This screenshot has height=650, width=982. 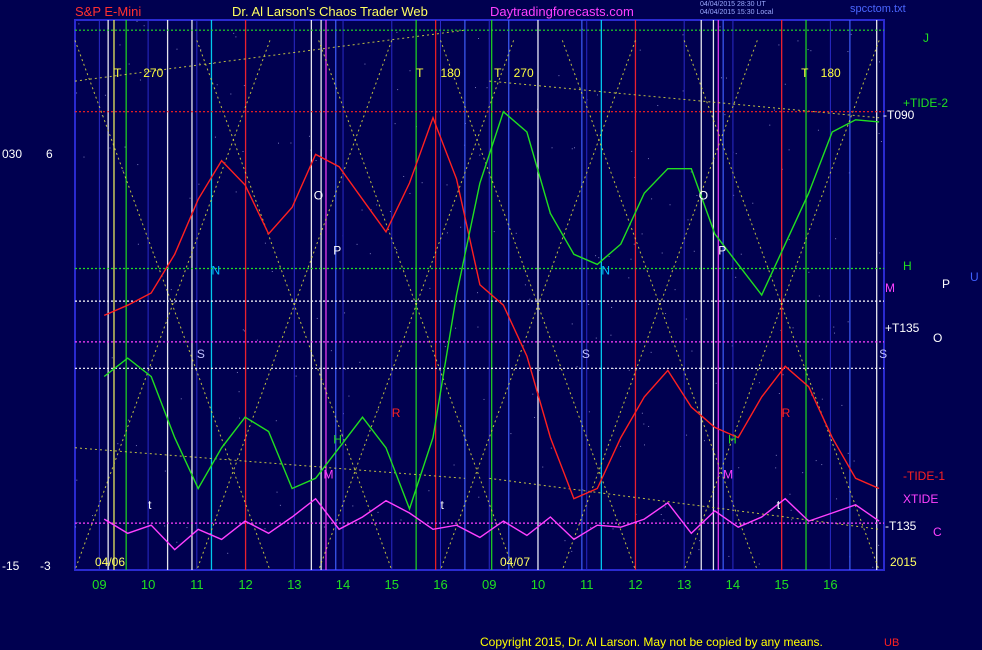 I want to click on site-link: Daytradingforecasts.com, so click(x=562, y=11).